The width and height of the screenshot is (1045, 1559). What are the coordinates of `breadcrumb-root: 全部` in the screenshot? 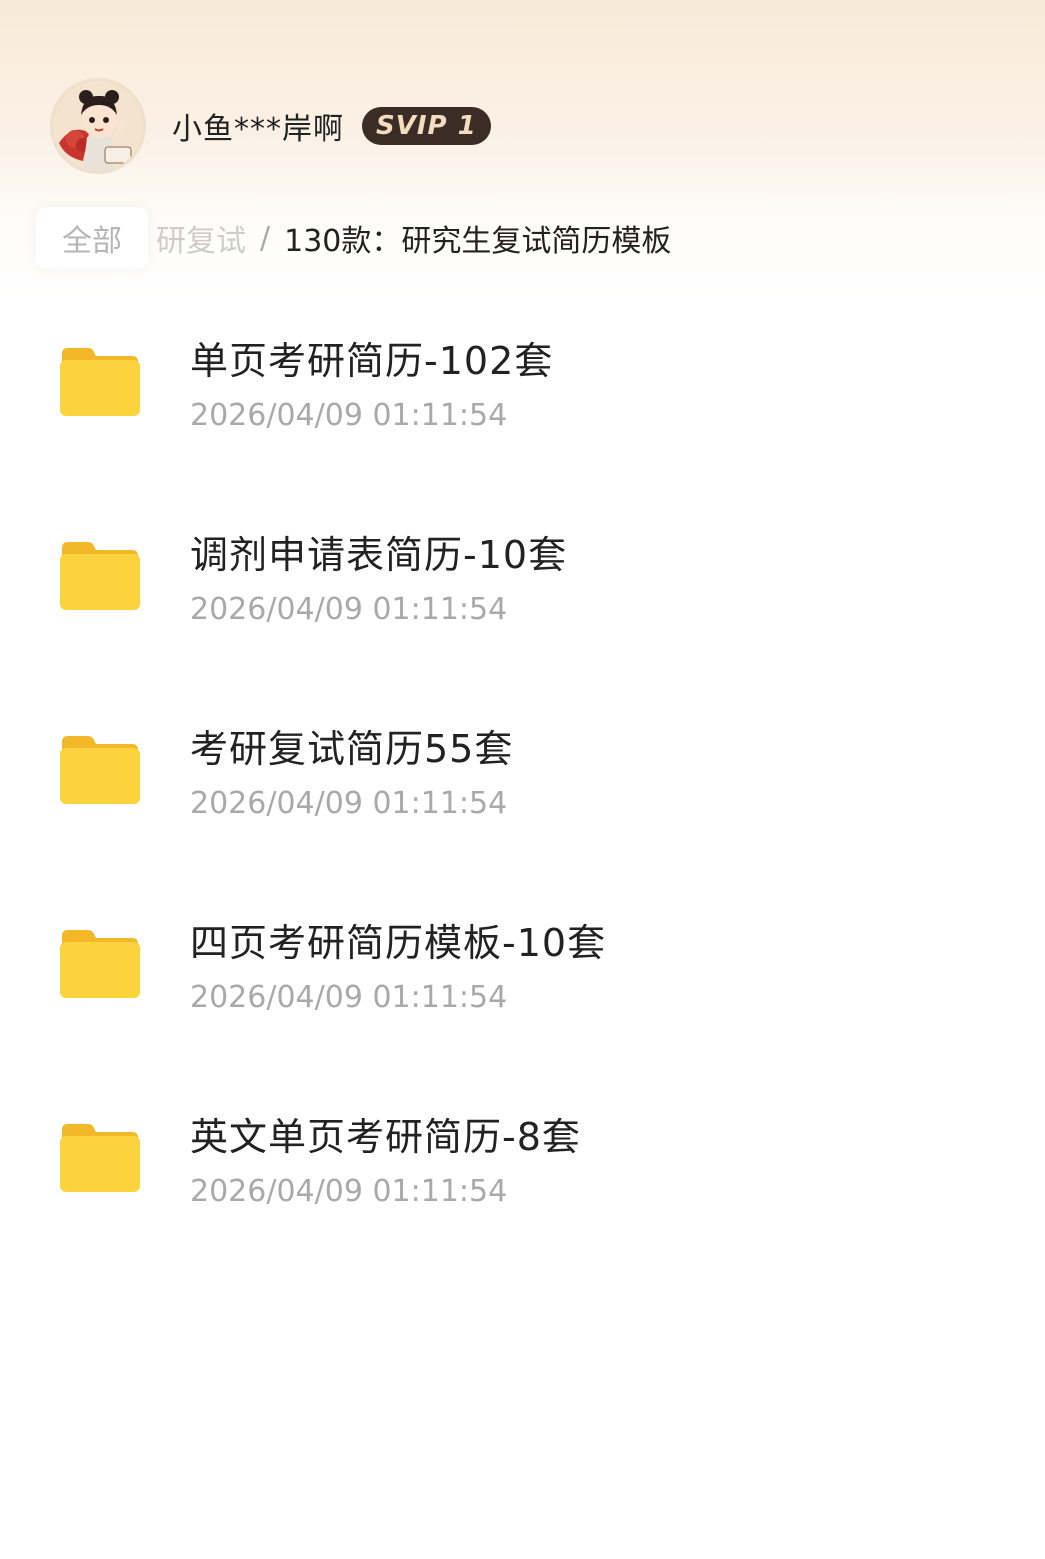 It's located at (92, 238).